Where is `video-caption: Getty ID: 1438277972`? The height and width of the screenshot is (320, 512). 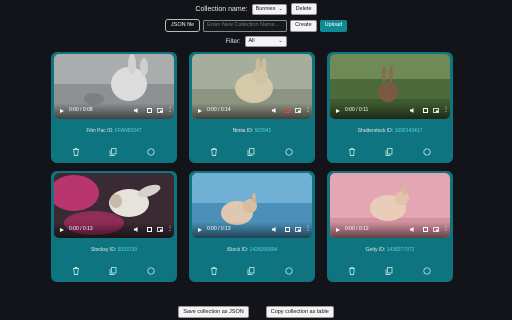 video-caption: Getty ID: 1438277972 is located at coordinates (390, 250).